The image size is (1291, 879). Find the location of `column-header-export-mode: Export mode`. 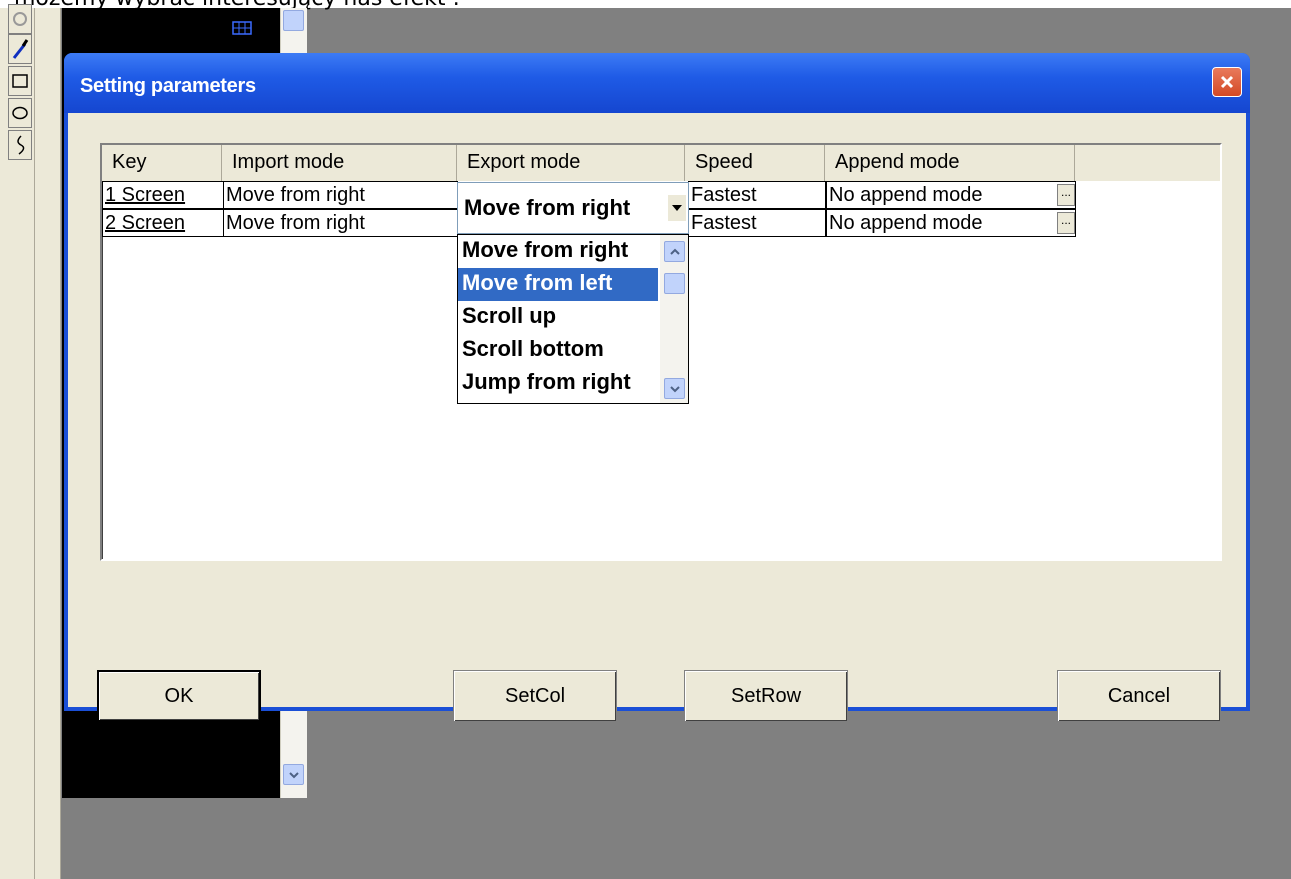

column-header-export-mode: Export mode is located at coordinates (571, 163).